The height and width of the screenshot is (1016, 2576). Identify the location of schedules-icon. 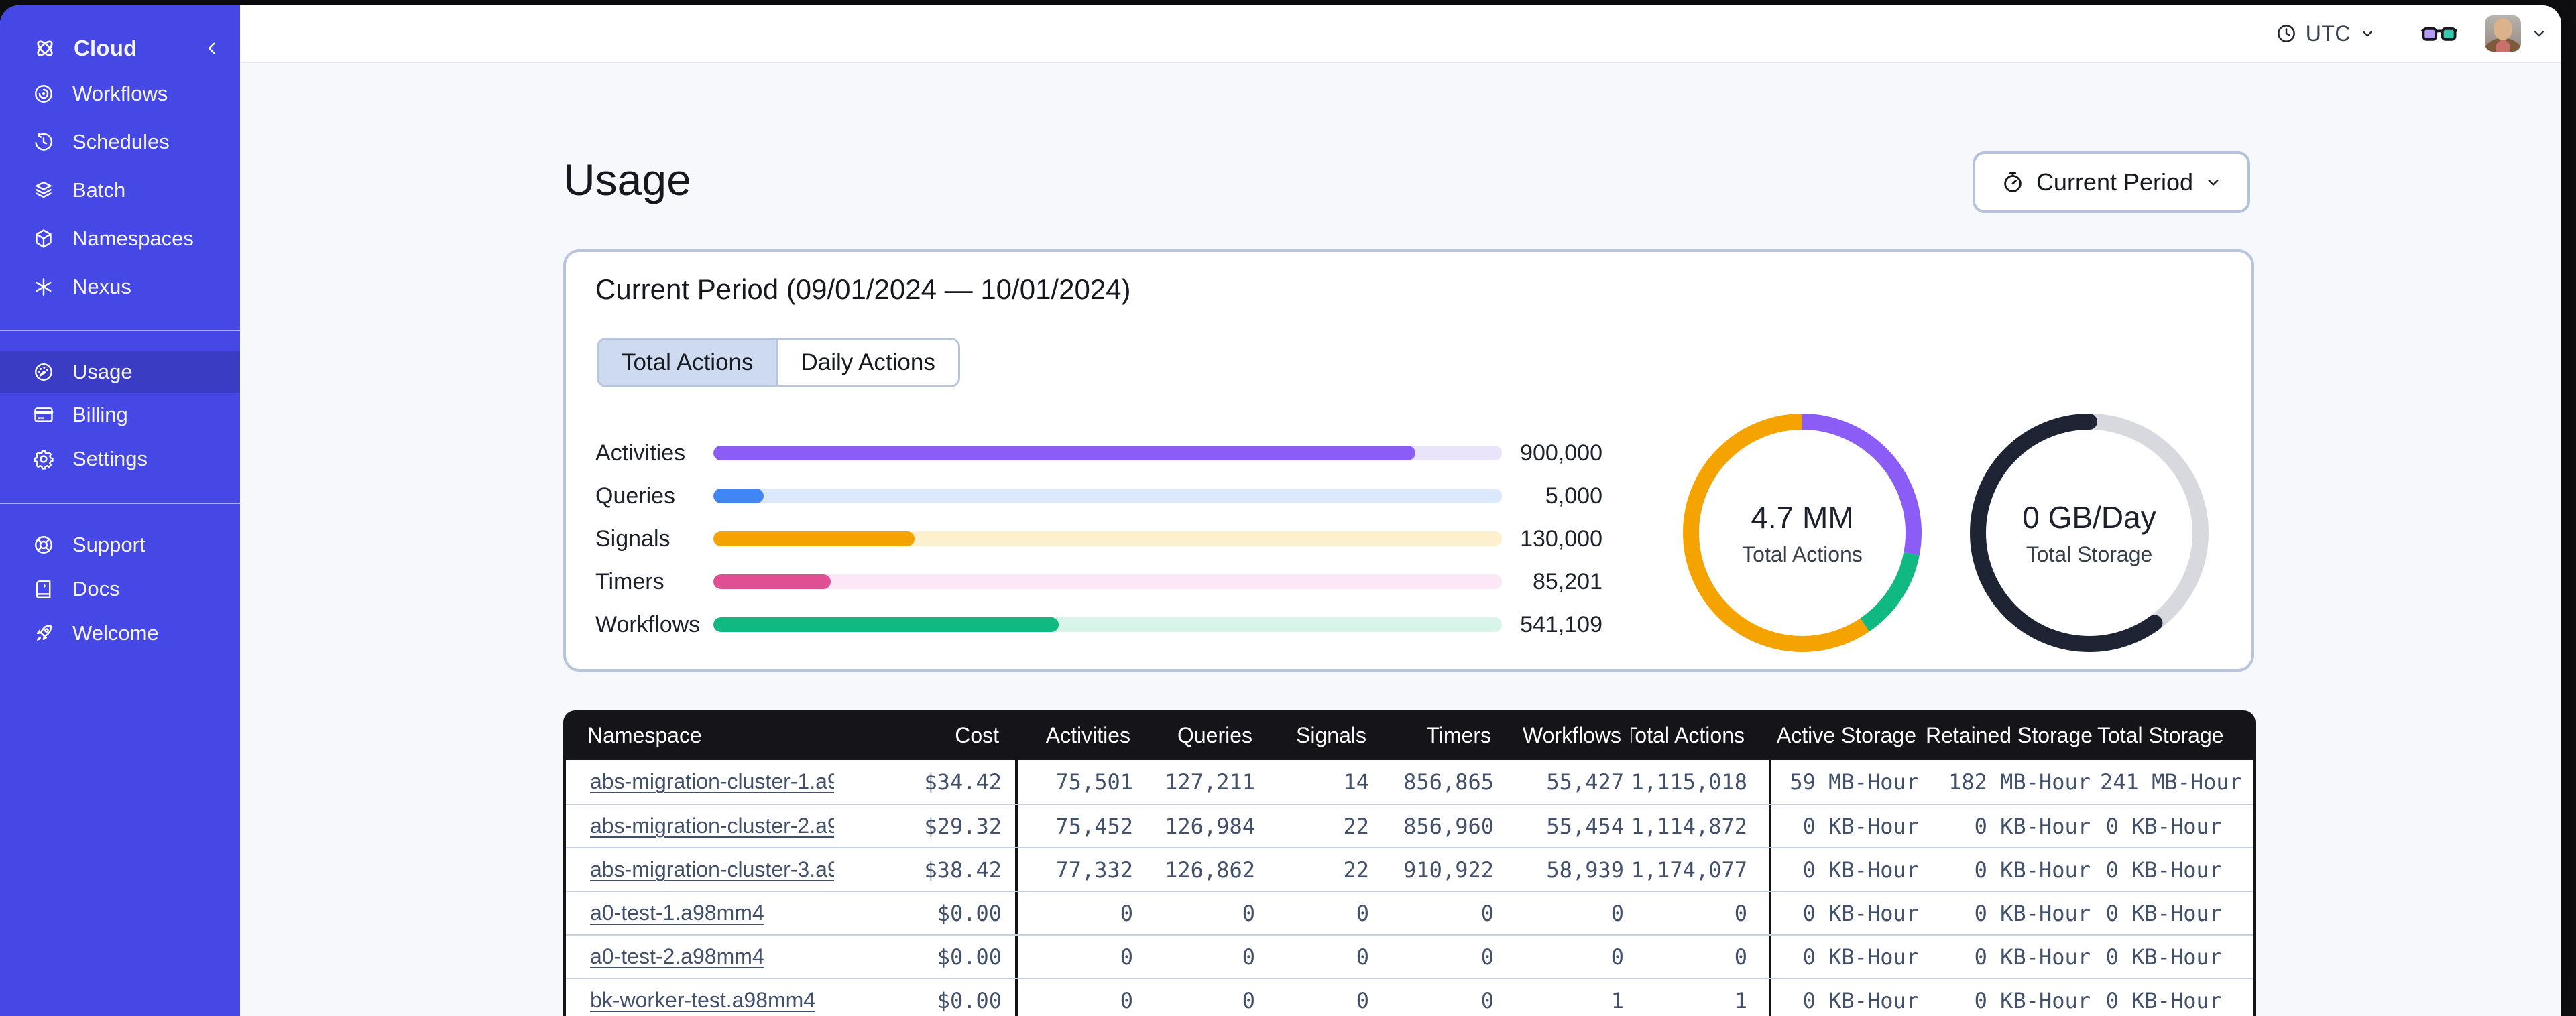
(43, 142).